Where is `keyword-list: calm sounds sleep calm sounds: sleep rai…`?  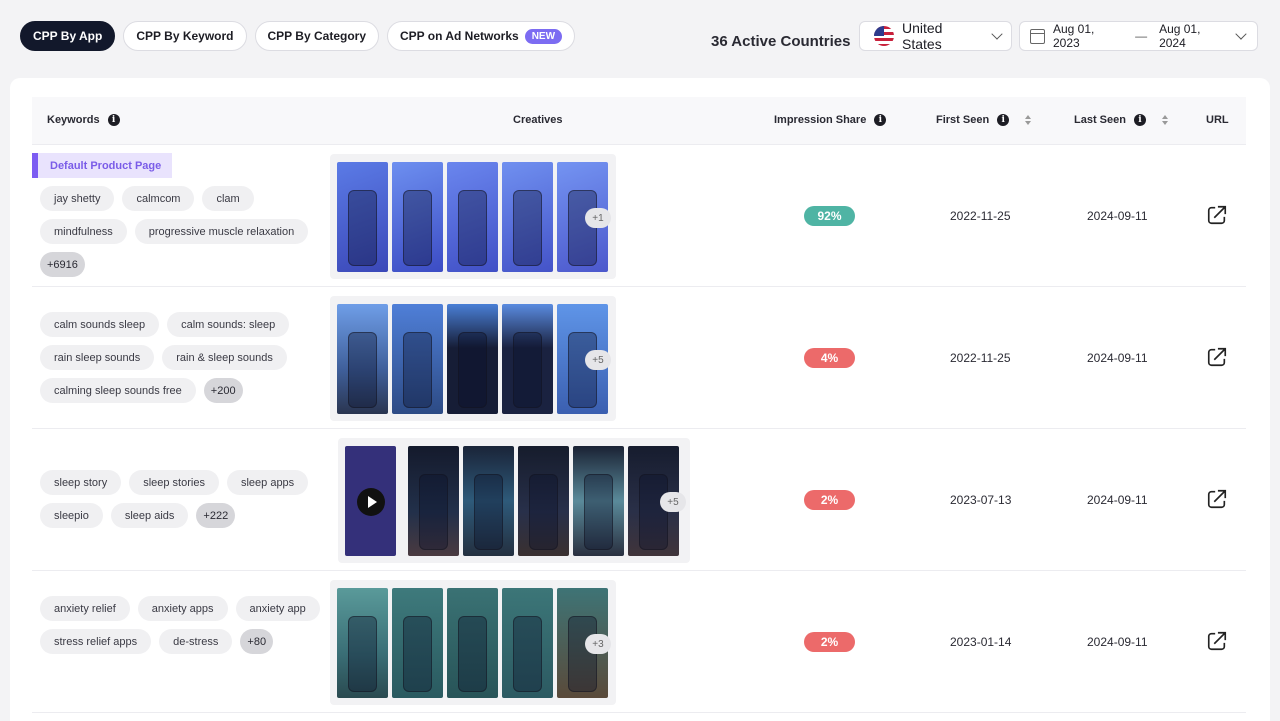
keyword-list: calm sounds sleep calm sounds: sleep rai… is located at coordinates (185, 357).